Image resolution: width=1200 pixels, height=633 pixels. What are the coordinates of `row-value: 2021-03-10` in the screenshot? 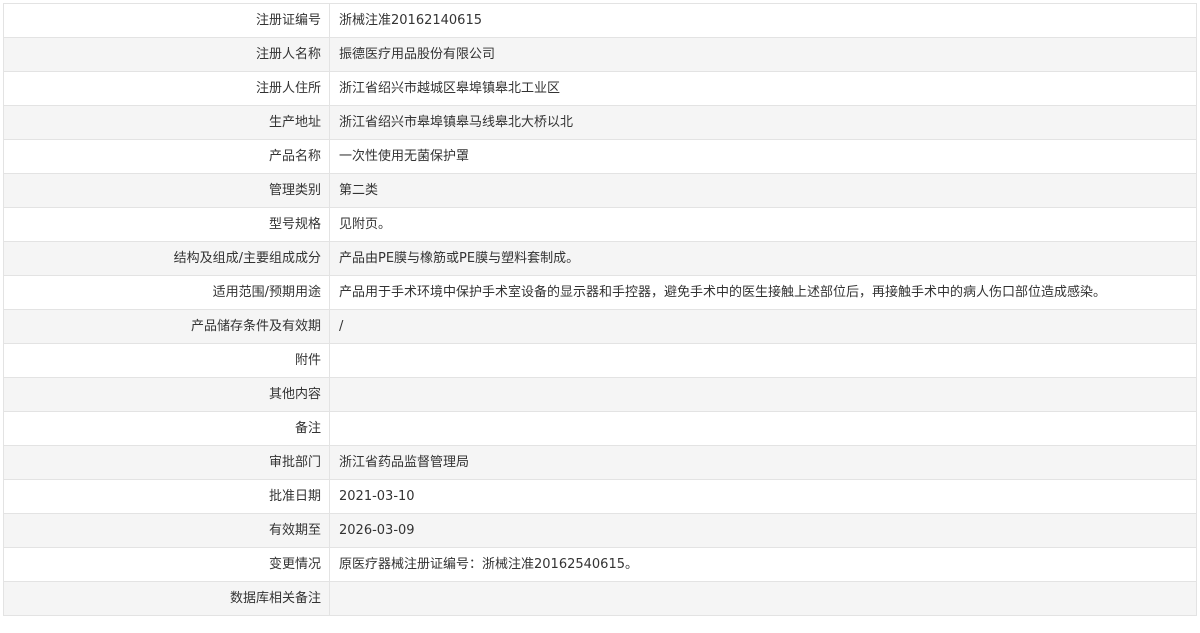 It's located at (763, 496).